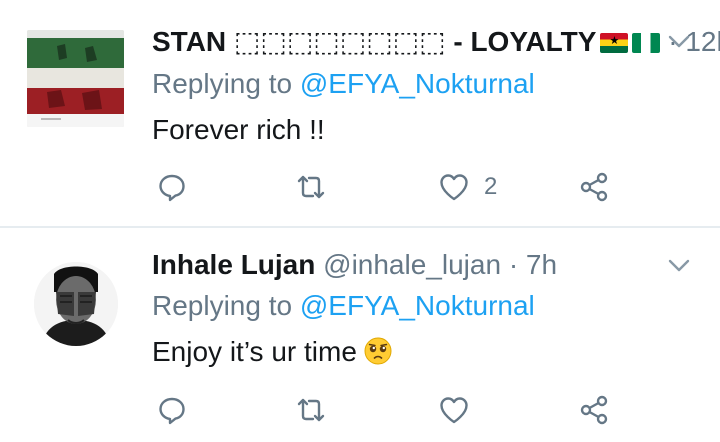 Image resolution: width=720 pixels, height=442 pixels. What do you see at coordinates (412, 264) in the screenshot?
I see `user-handle: @inhale_lujan` at bounding box center [412, 264].